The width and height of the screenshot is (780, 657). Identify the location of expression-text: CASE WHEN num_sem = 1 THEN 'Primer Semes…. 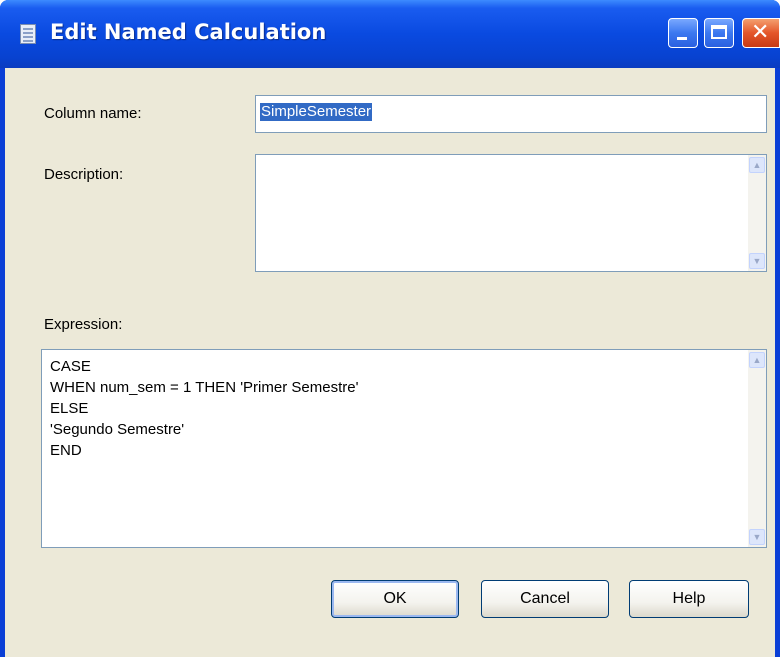
(204, 408).